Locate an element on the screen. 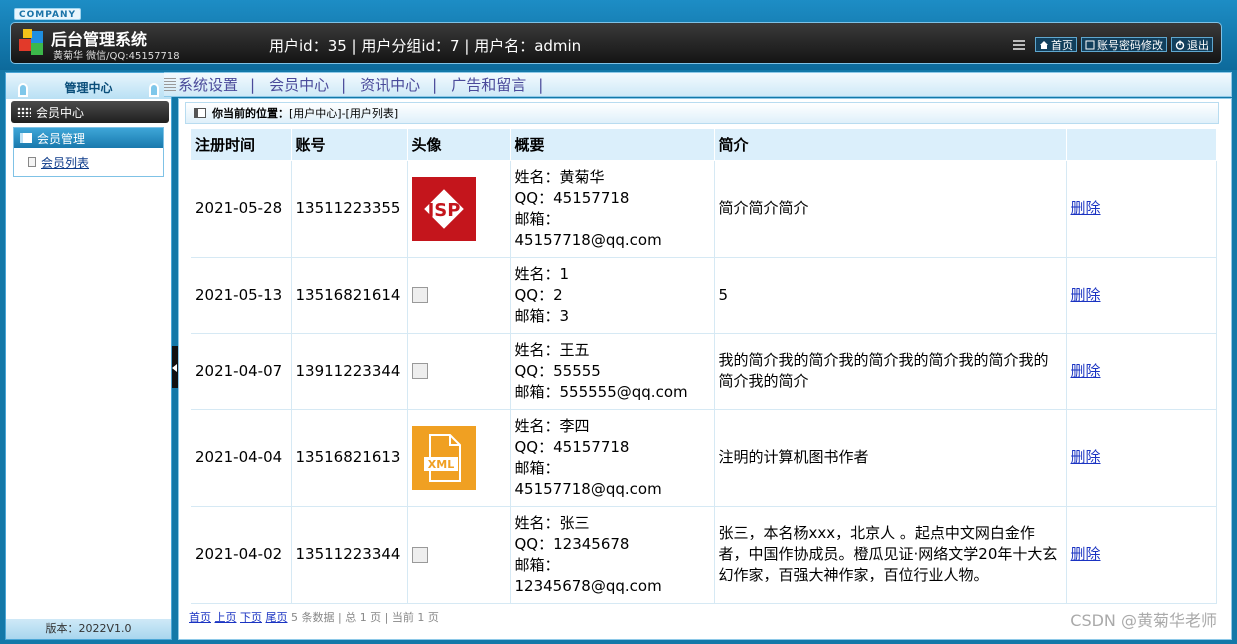  sidebar-header: 管理中心 is located at coordinates (88, 86).